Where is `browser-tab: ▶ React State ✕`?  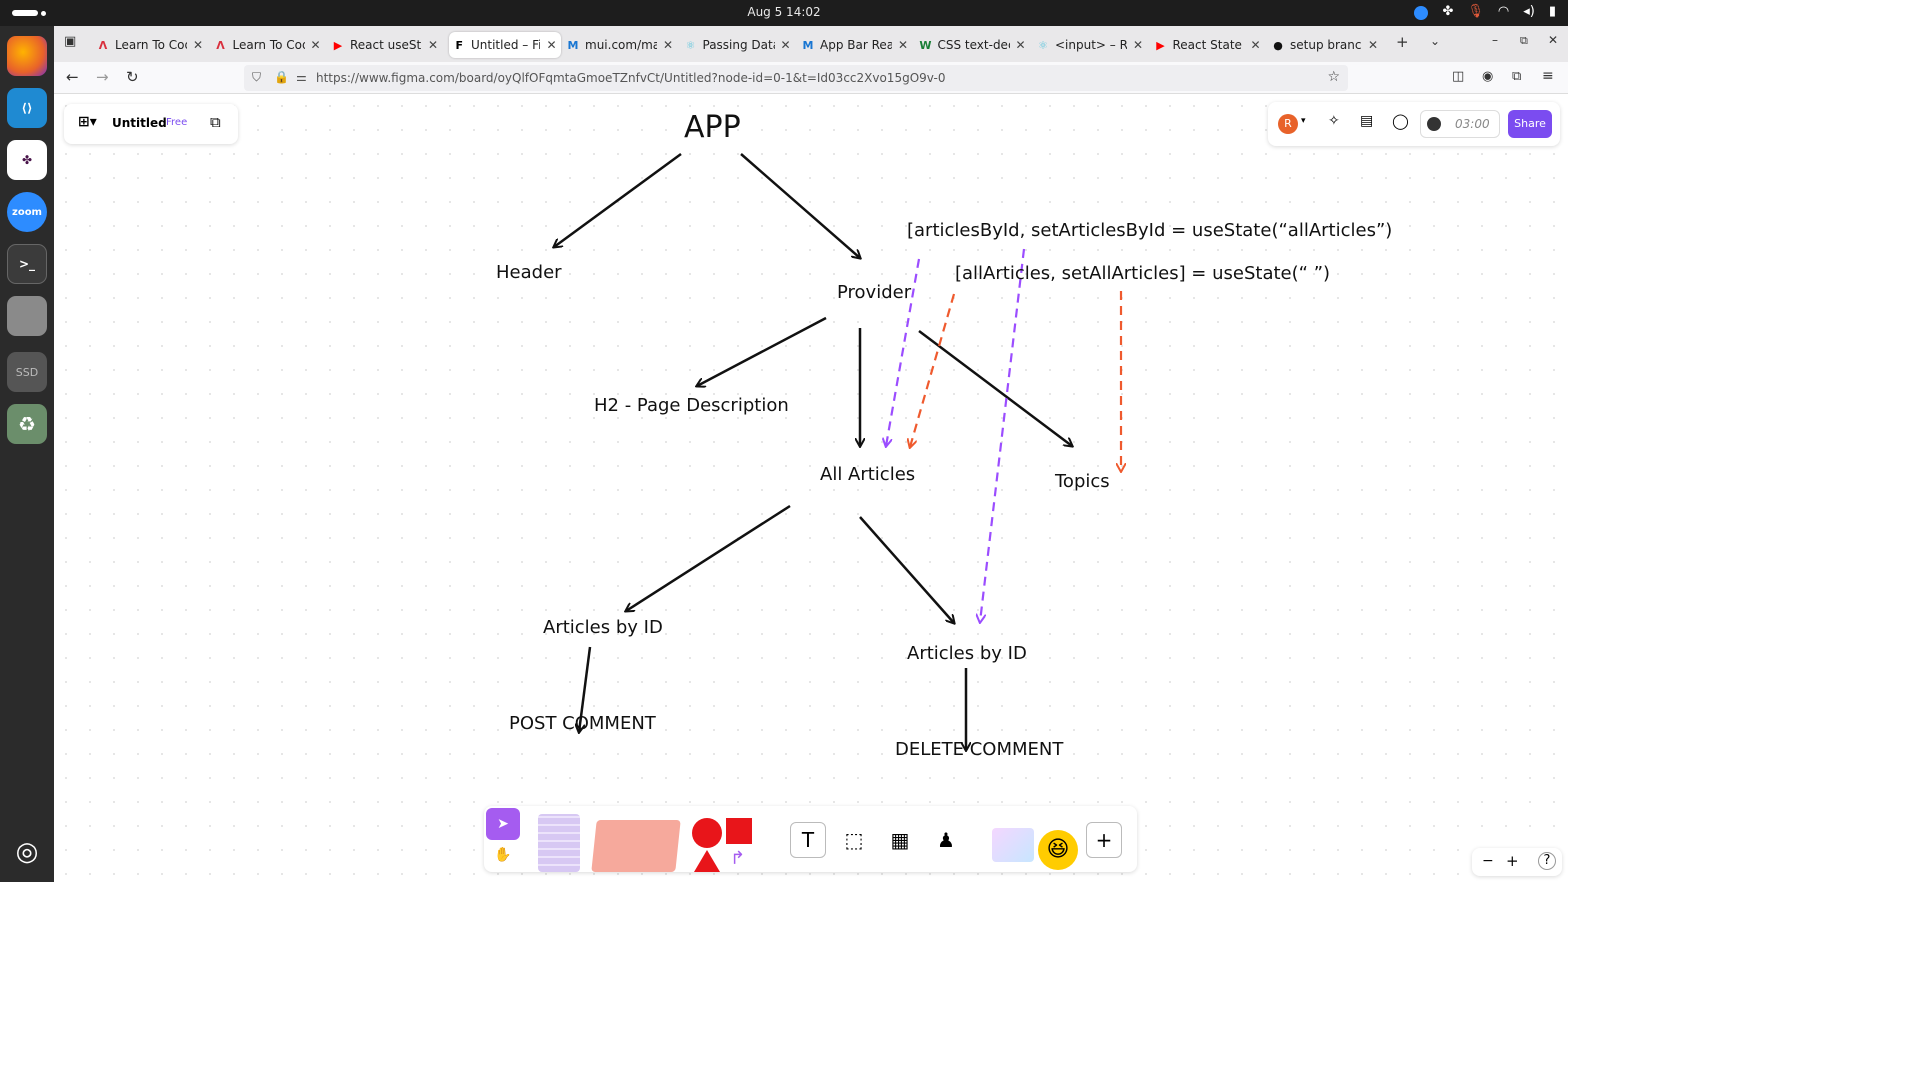 browser-tab: ▶ React State ✕ is located at coordinates (1210, 45).